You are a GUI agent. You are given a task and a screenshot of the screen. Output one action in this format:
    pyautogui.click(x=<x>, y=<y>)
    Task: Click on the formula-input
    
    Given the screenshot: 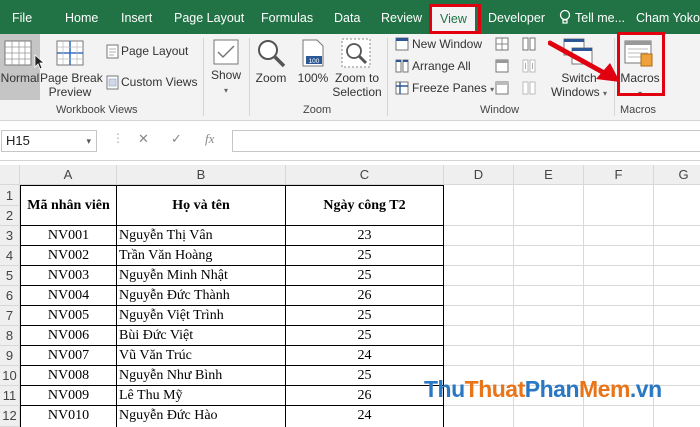 What is the action you would take?
    pyautogui.click(x=466, y=141)
    